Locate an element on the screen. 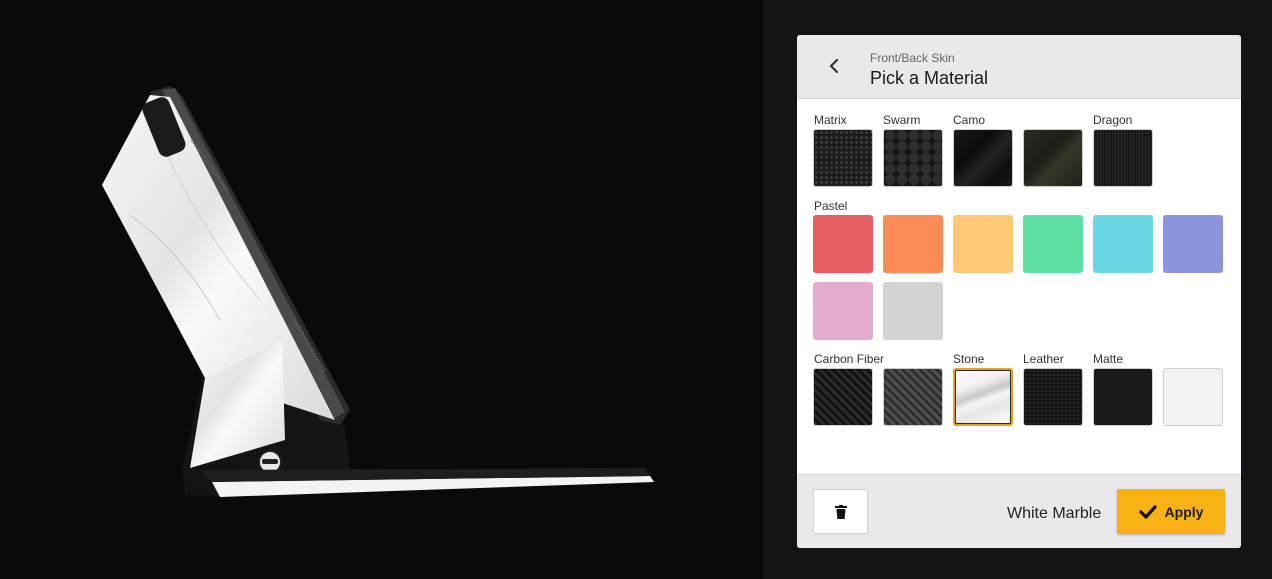 Image resolution: width=1272 pixels, height=579 pixels. header-subtitle: Front/Back Skin is located at coordinates (912, 58).